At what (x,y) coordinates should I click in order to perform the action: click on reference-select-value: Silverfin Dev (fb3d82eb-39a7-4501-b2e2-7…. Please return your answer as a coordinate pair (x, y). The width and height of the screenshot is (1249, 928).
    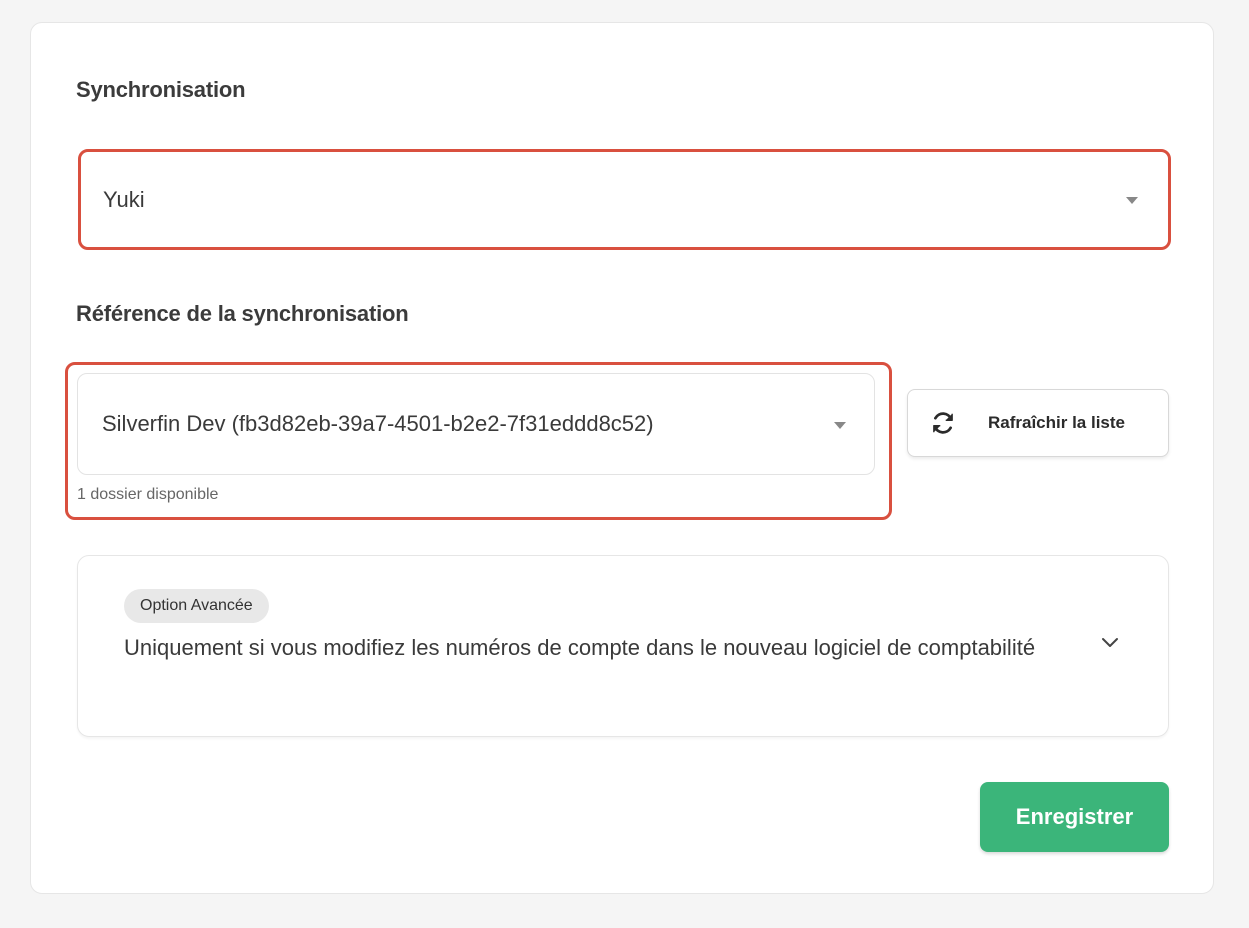
    Looking at the image, I should click on (378, 423).